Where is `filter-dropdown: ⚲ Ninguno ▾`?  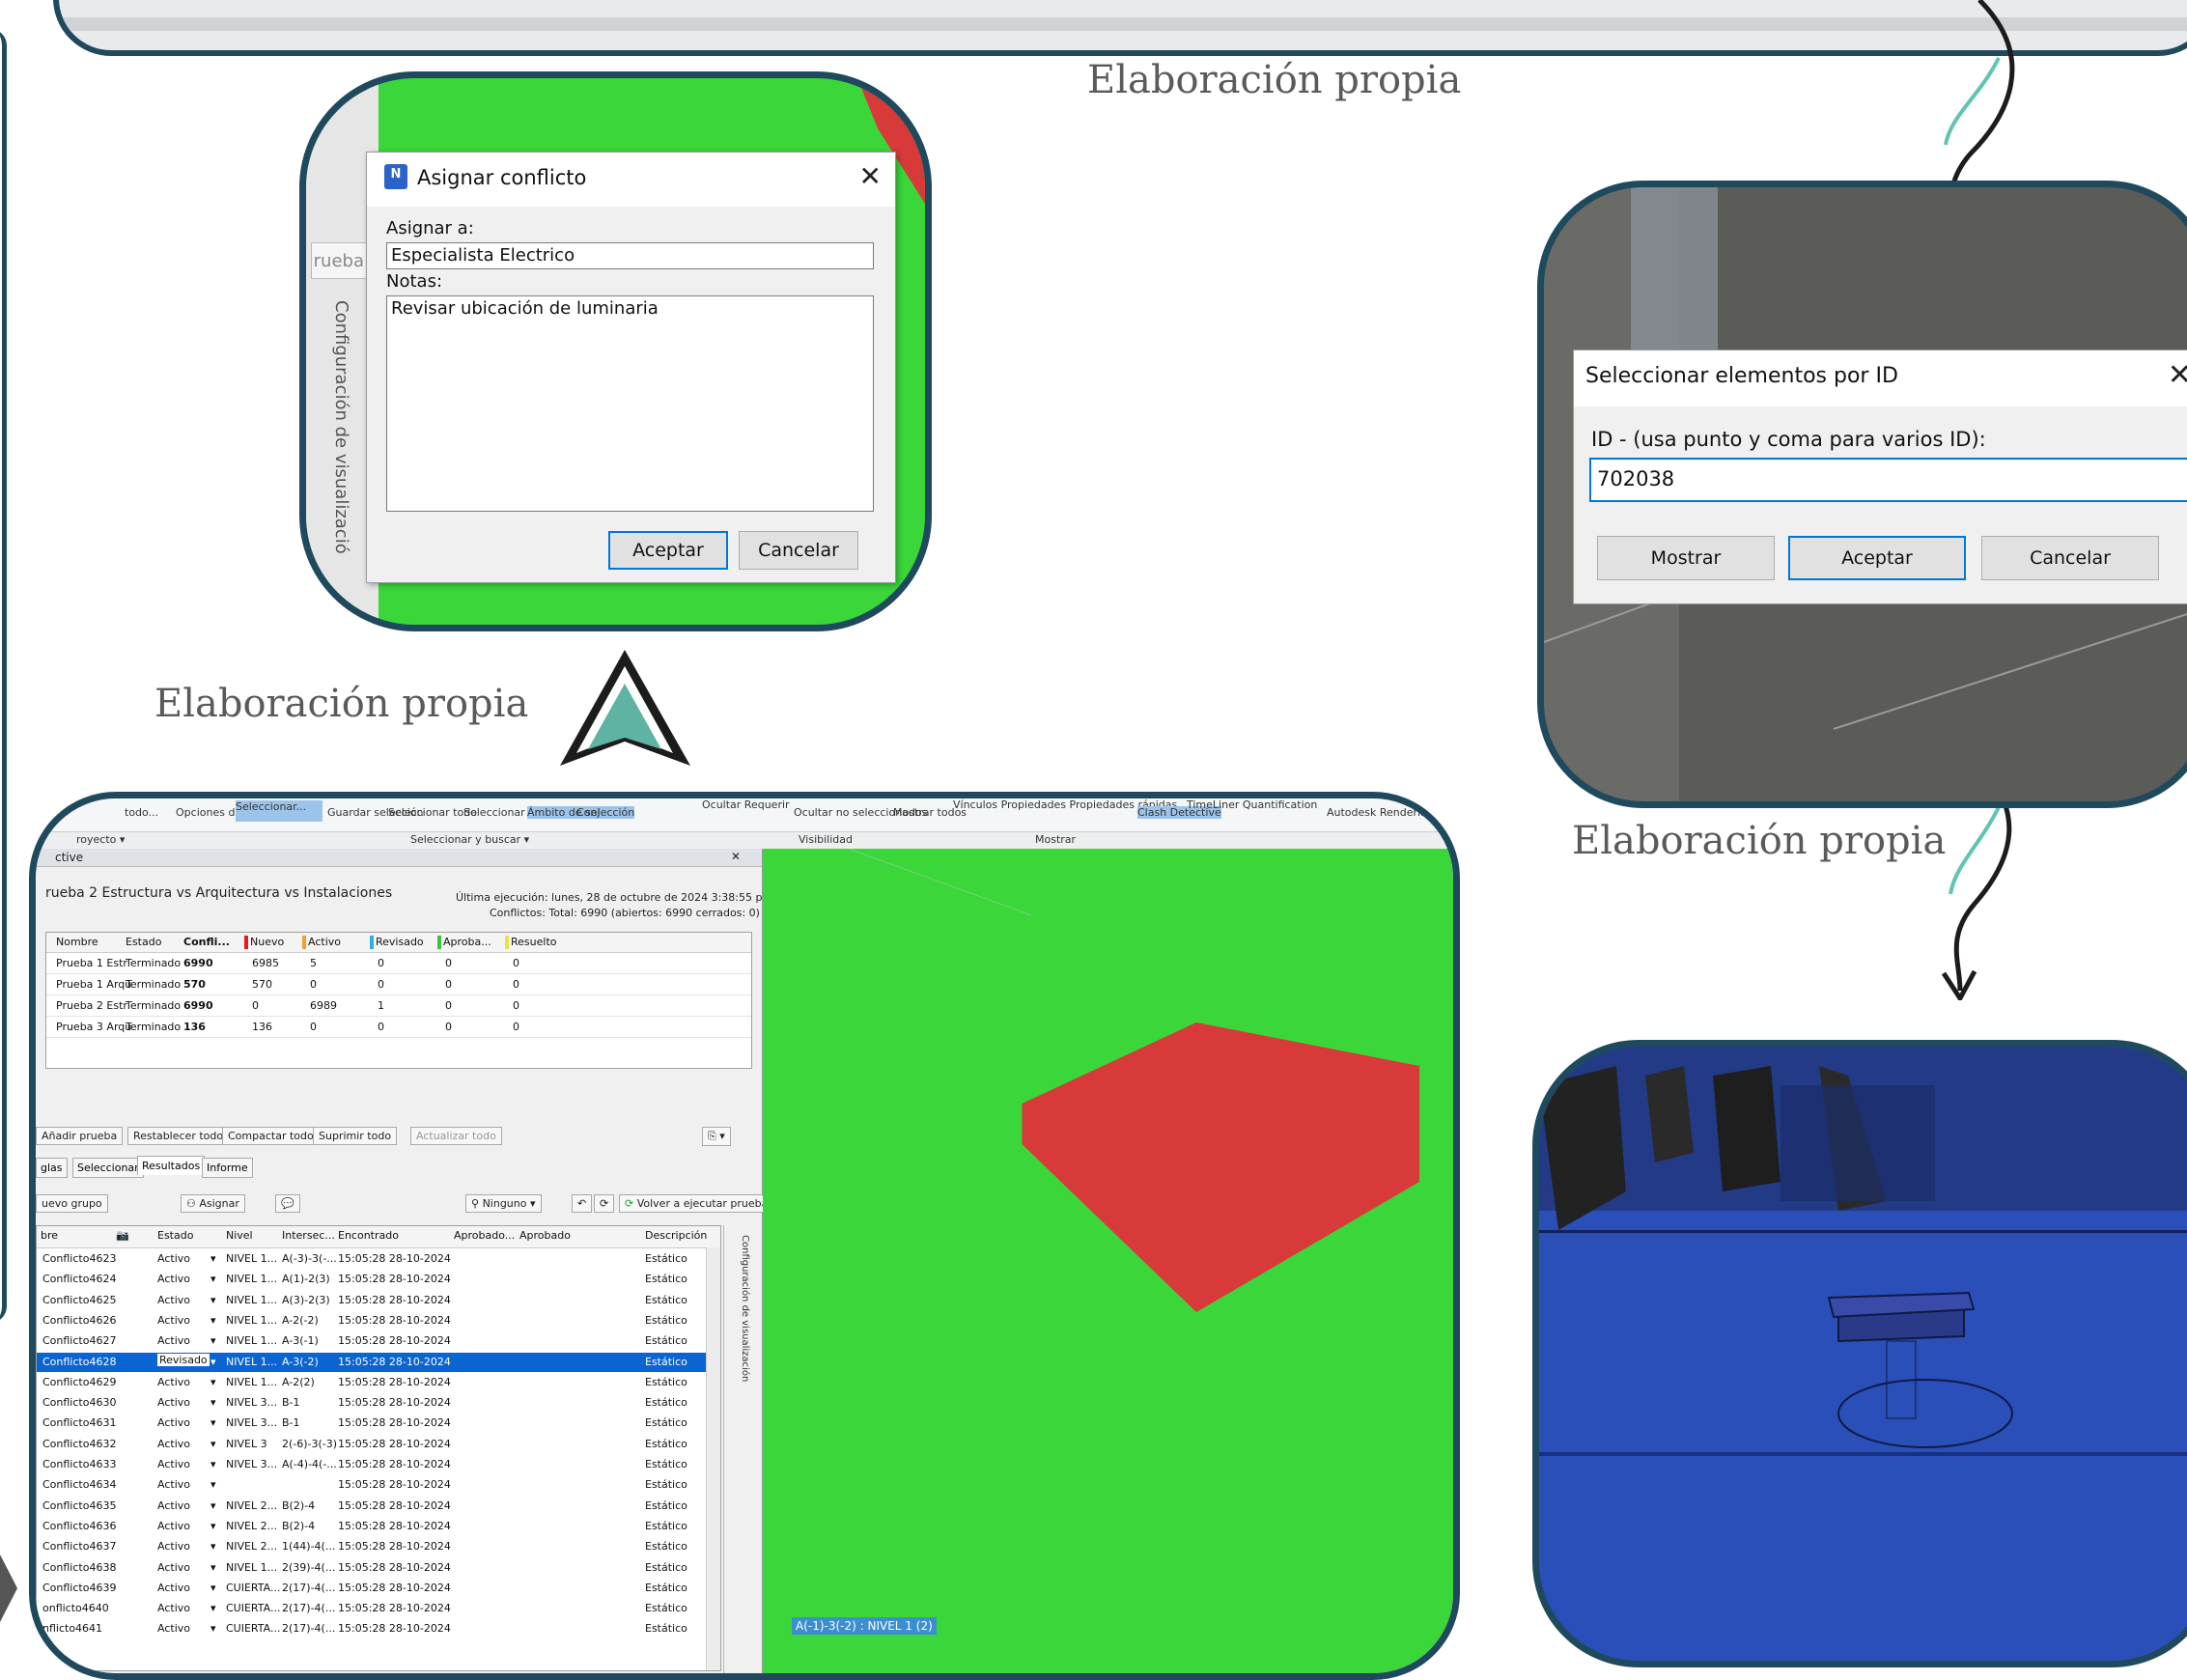 filter-dropdown: ⚲ Ninguno ▾ is located at coordinates (504, 1203).